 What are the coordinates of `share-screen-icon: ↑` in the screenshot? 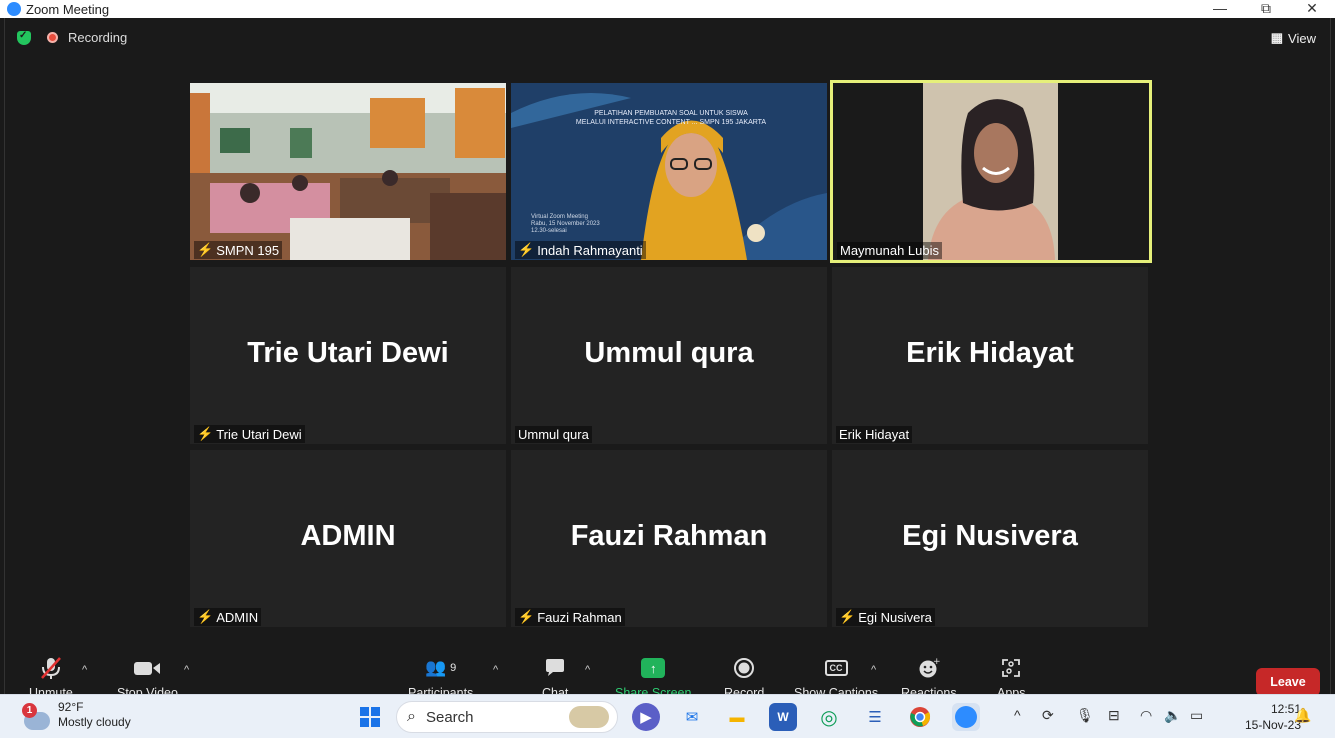 It's located at (653, 668).